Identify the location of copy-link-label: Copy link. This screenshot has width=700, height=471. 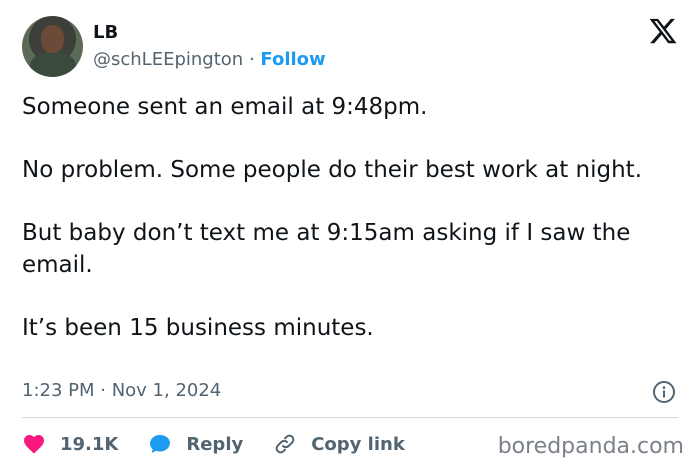
(358, 444).